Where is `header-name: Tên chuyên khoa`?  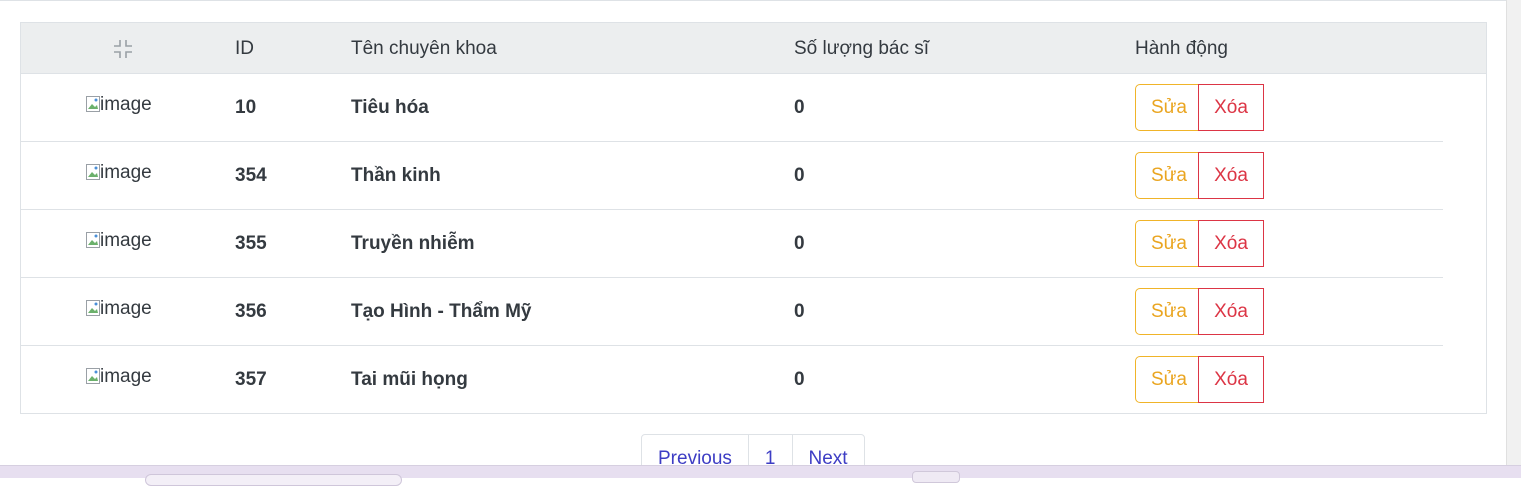 header-name: Tên chuyên khoa is located at coordinates (424, 48).